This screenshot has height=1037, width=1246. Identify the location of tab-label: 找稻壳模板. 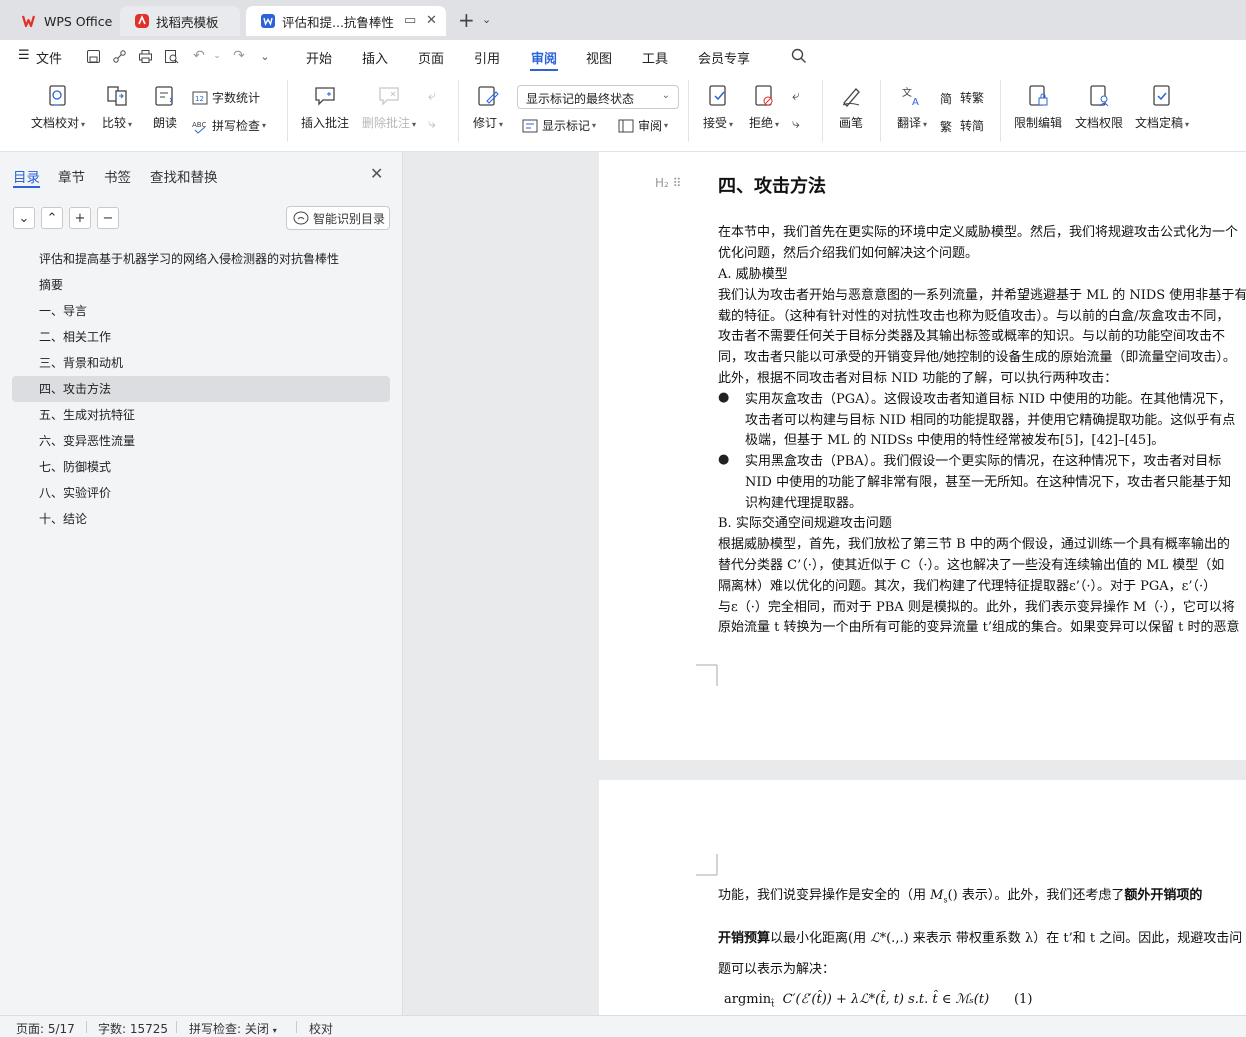
(187, 22).